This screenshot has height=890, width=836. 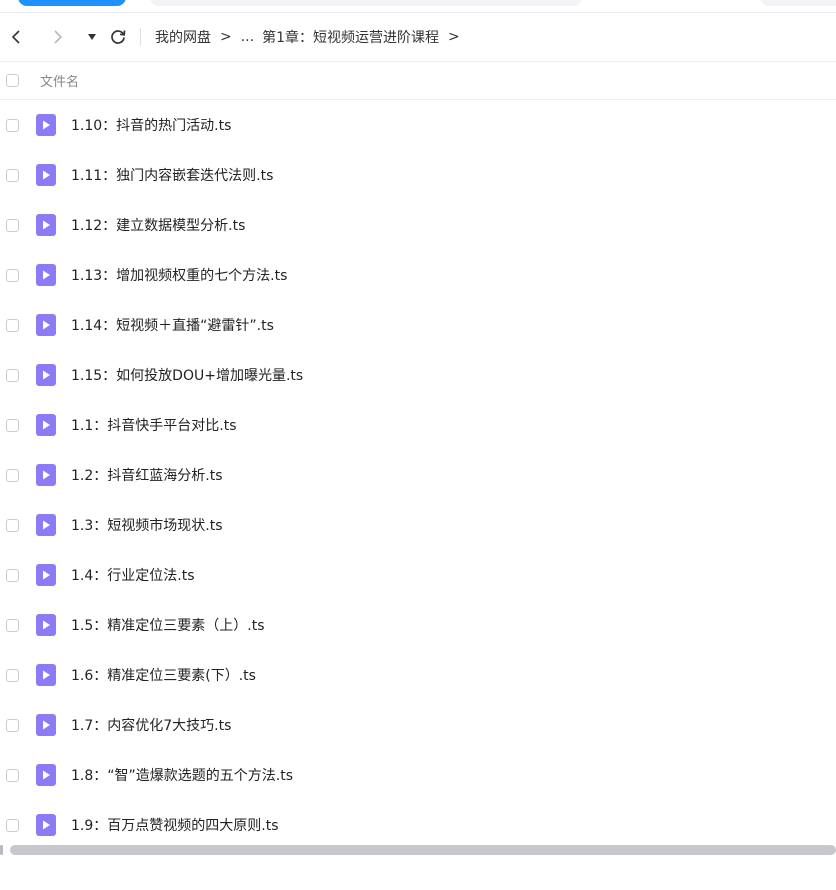 I want to click on navigation-bar: 我的网盘 > ... 第1章：短视频运营进阶课程 >, so click(x=418, y=37).